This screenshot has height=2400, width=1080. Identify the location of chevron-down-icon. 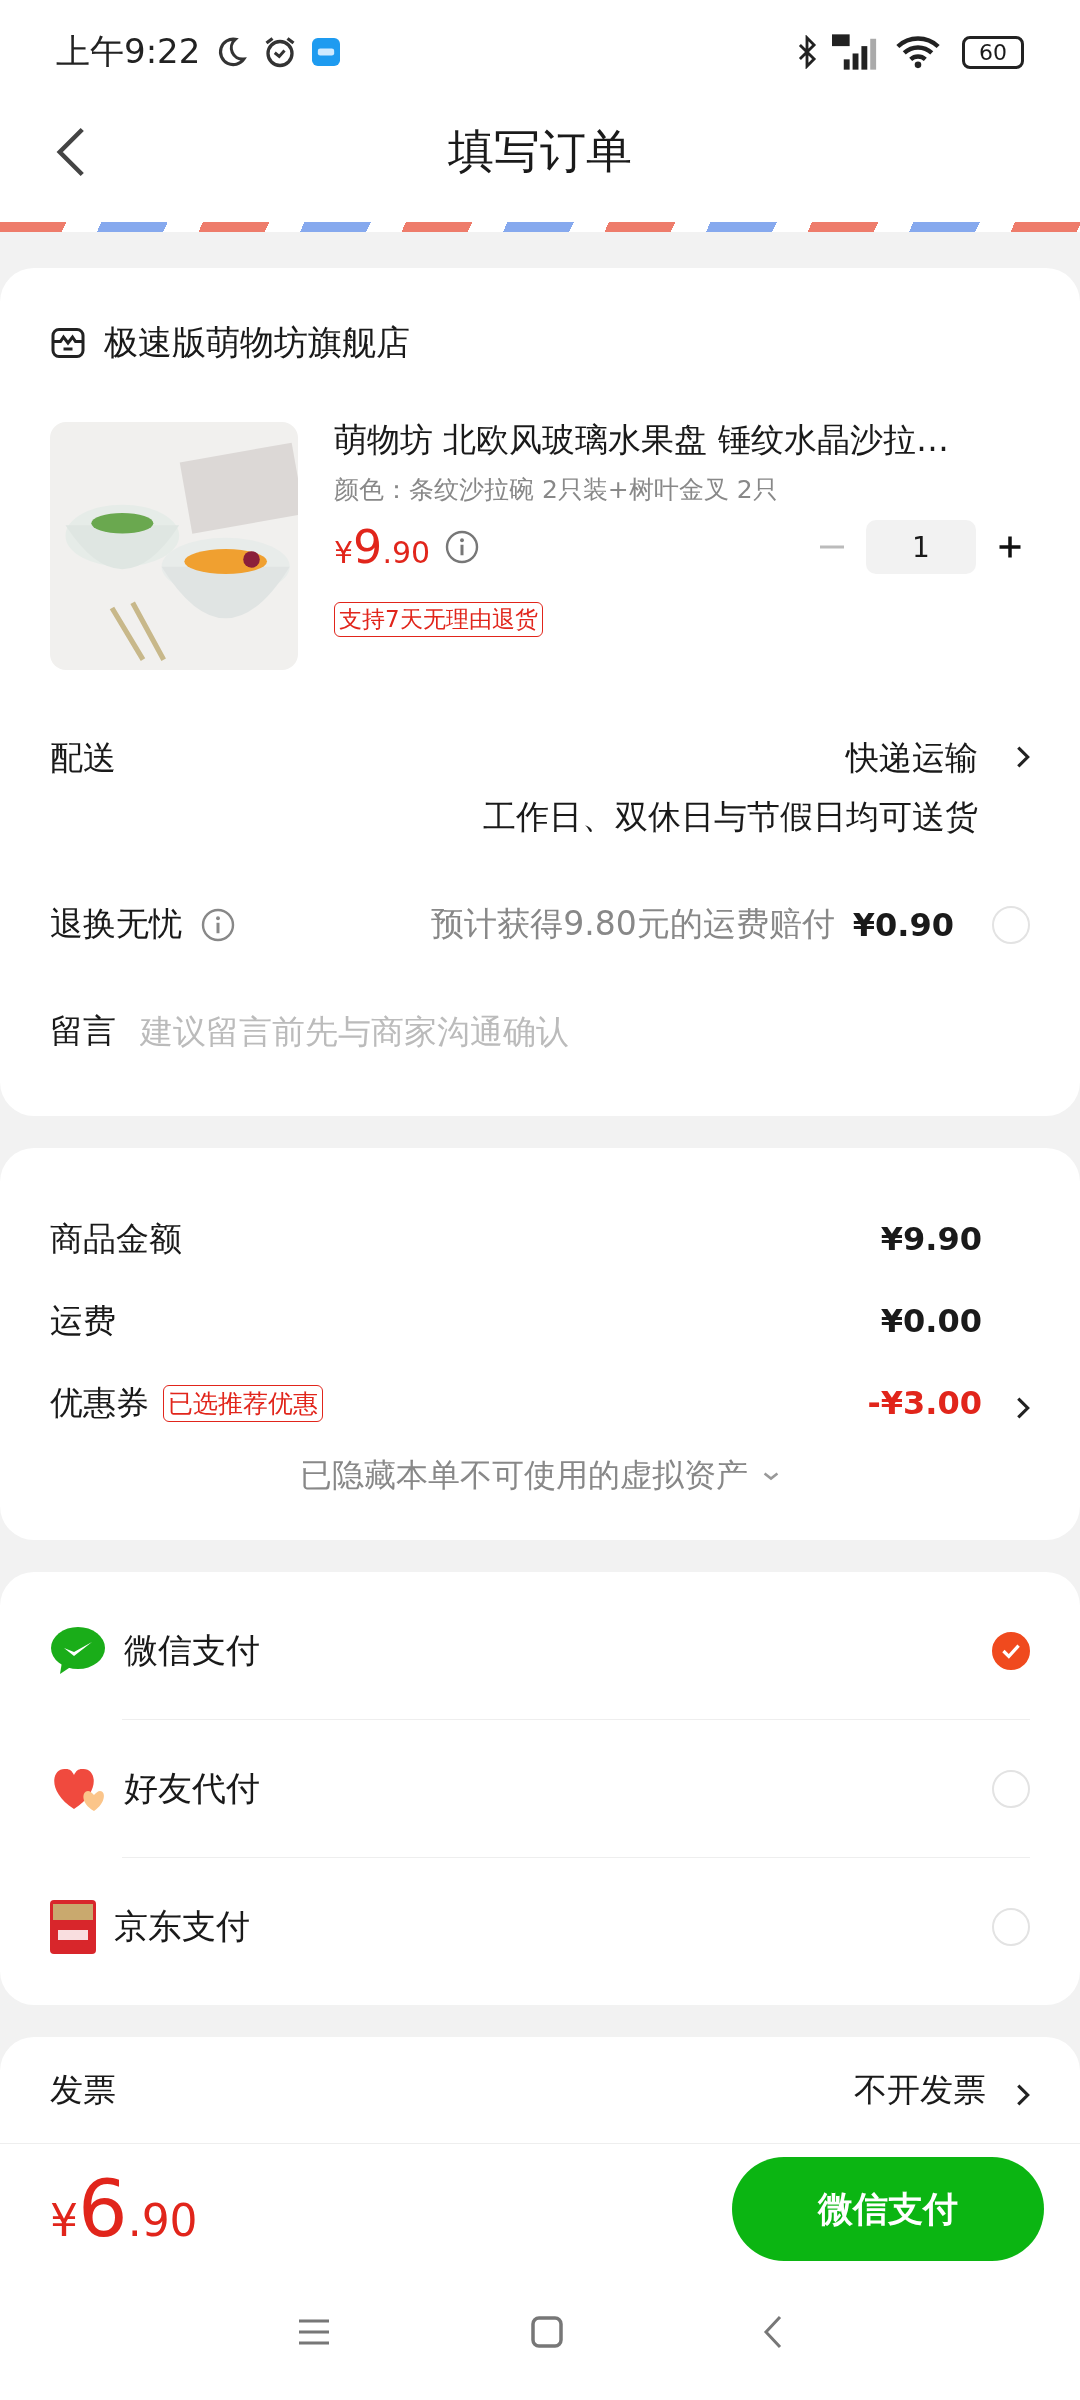
(771, 1476).